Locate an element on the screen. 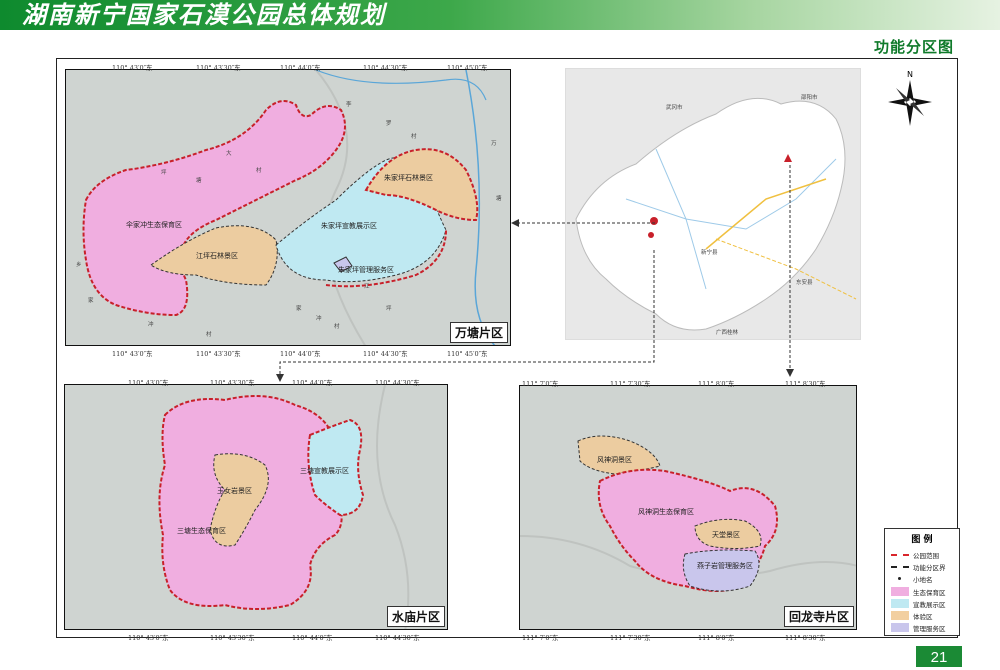 The image size is (1000, 670). map-panel-huilongsi: 风神洞景区 风神洞生态保育区 天堂景区 燕子岩管理服务区 回龙寺片区 is located at coordinates (688, 507).